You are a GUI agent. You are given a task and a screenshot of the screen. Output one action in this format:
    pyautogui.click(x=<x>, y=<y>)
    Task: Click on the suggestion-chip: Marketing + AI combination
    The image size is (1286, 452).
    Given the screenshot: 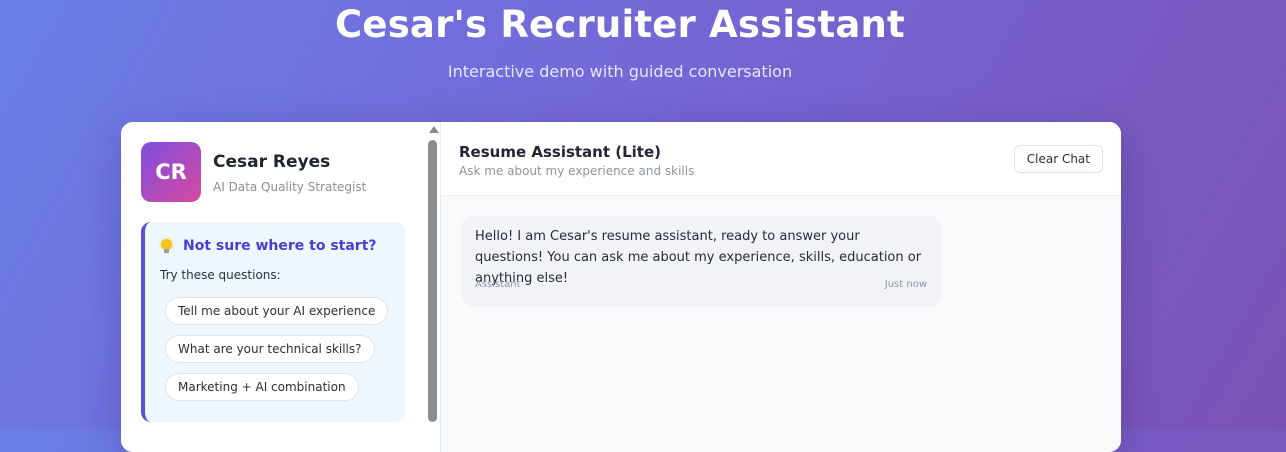 What is the action you would take?
    pyautogui.click(x=262, y=387)
    